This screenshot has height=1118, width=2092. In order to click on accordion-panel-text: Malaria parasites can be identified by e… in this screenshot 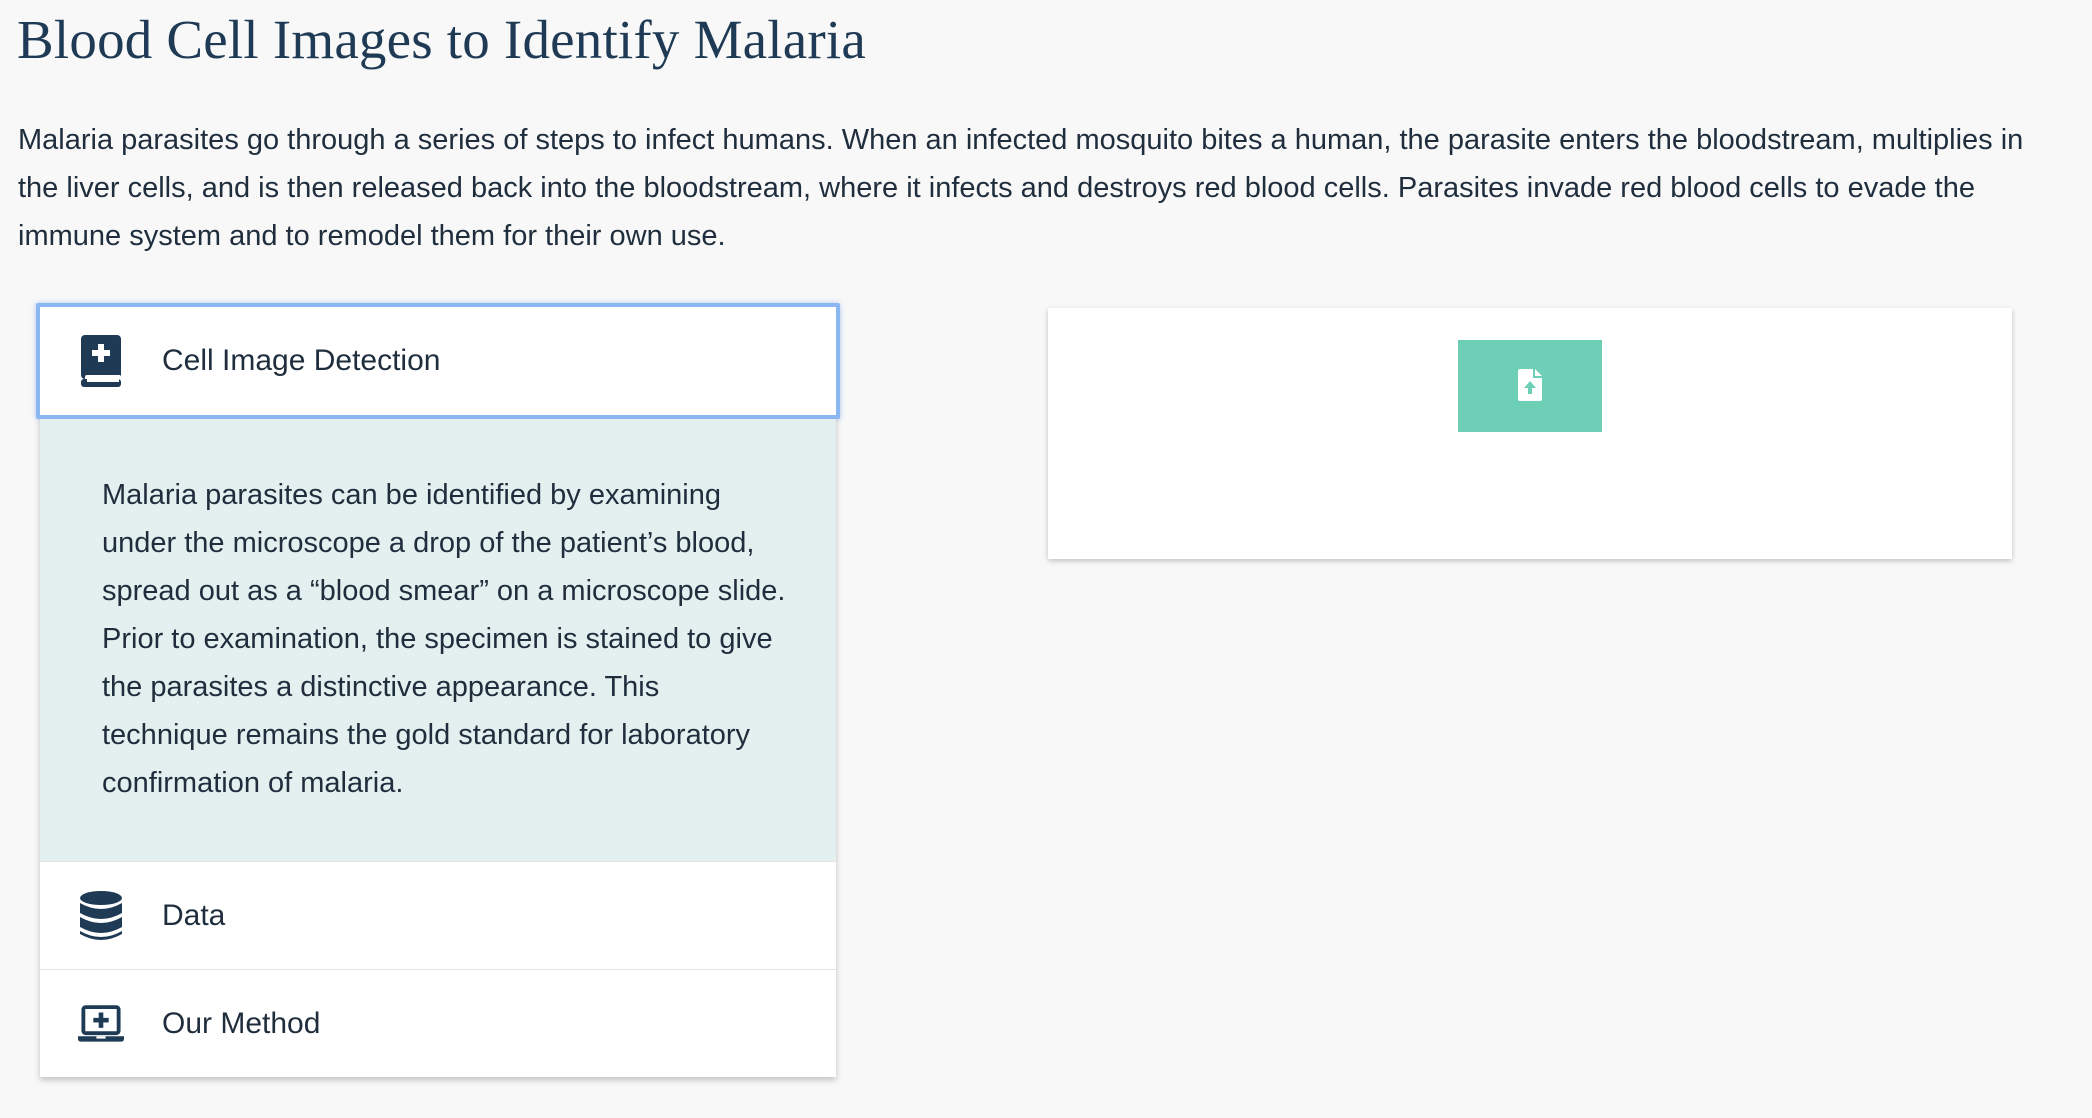, I will do `click(444, 639)`.